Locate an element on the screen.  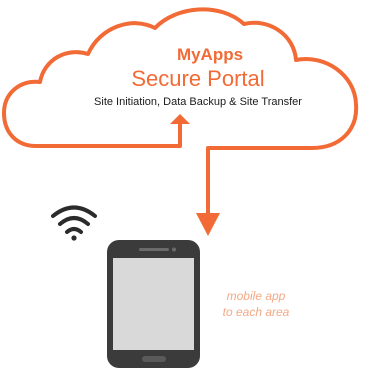
note-line-1: mobile app is located at coordinates (256, 296).